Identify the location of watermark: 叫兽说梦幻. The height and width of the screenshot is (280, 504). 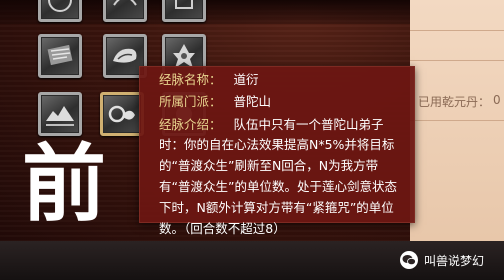
(442, 260).